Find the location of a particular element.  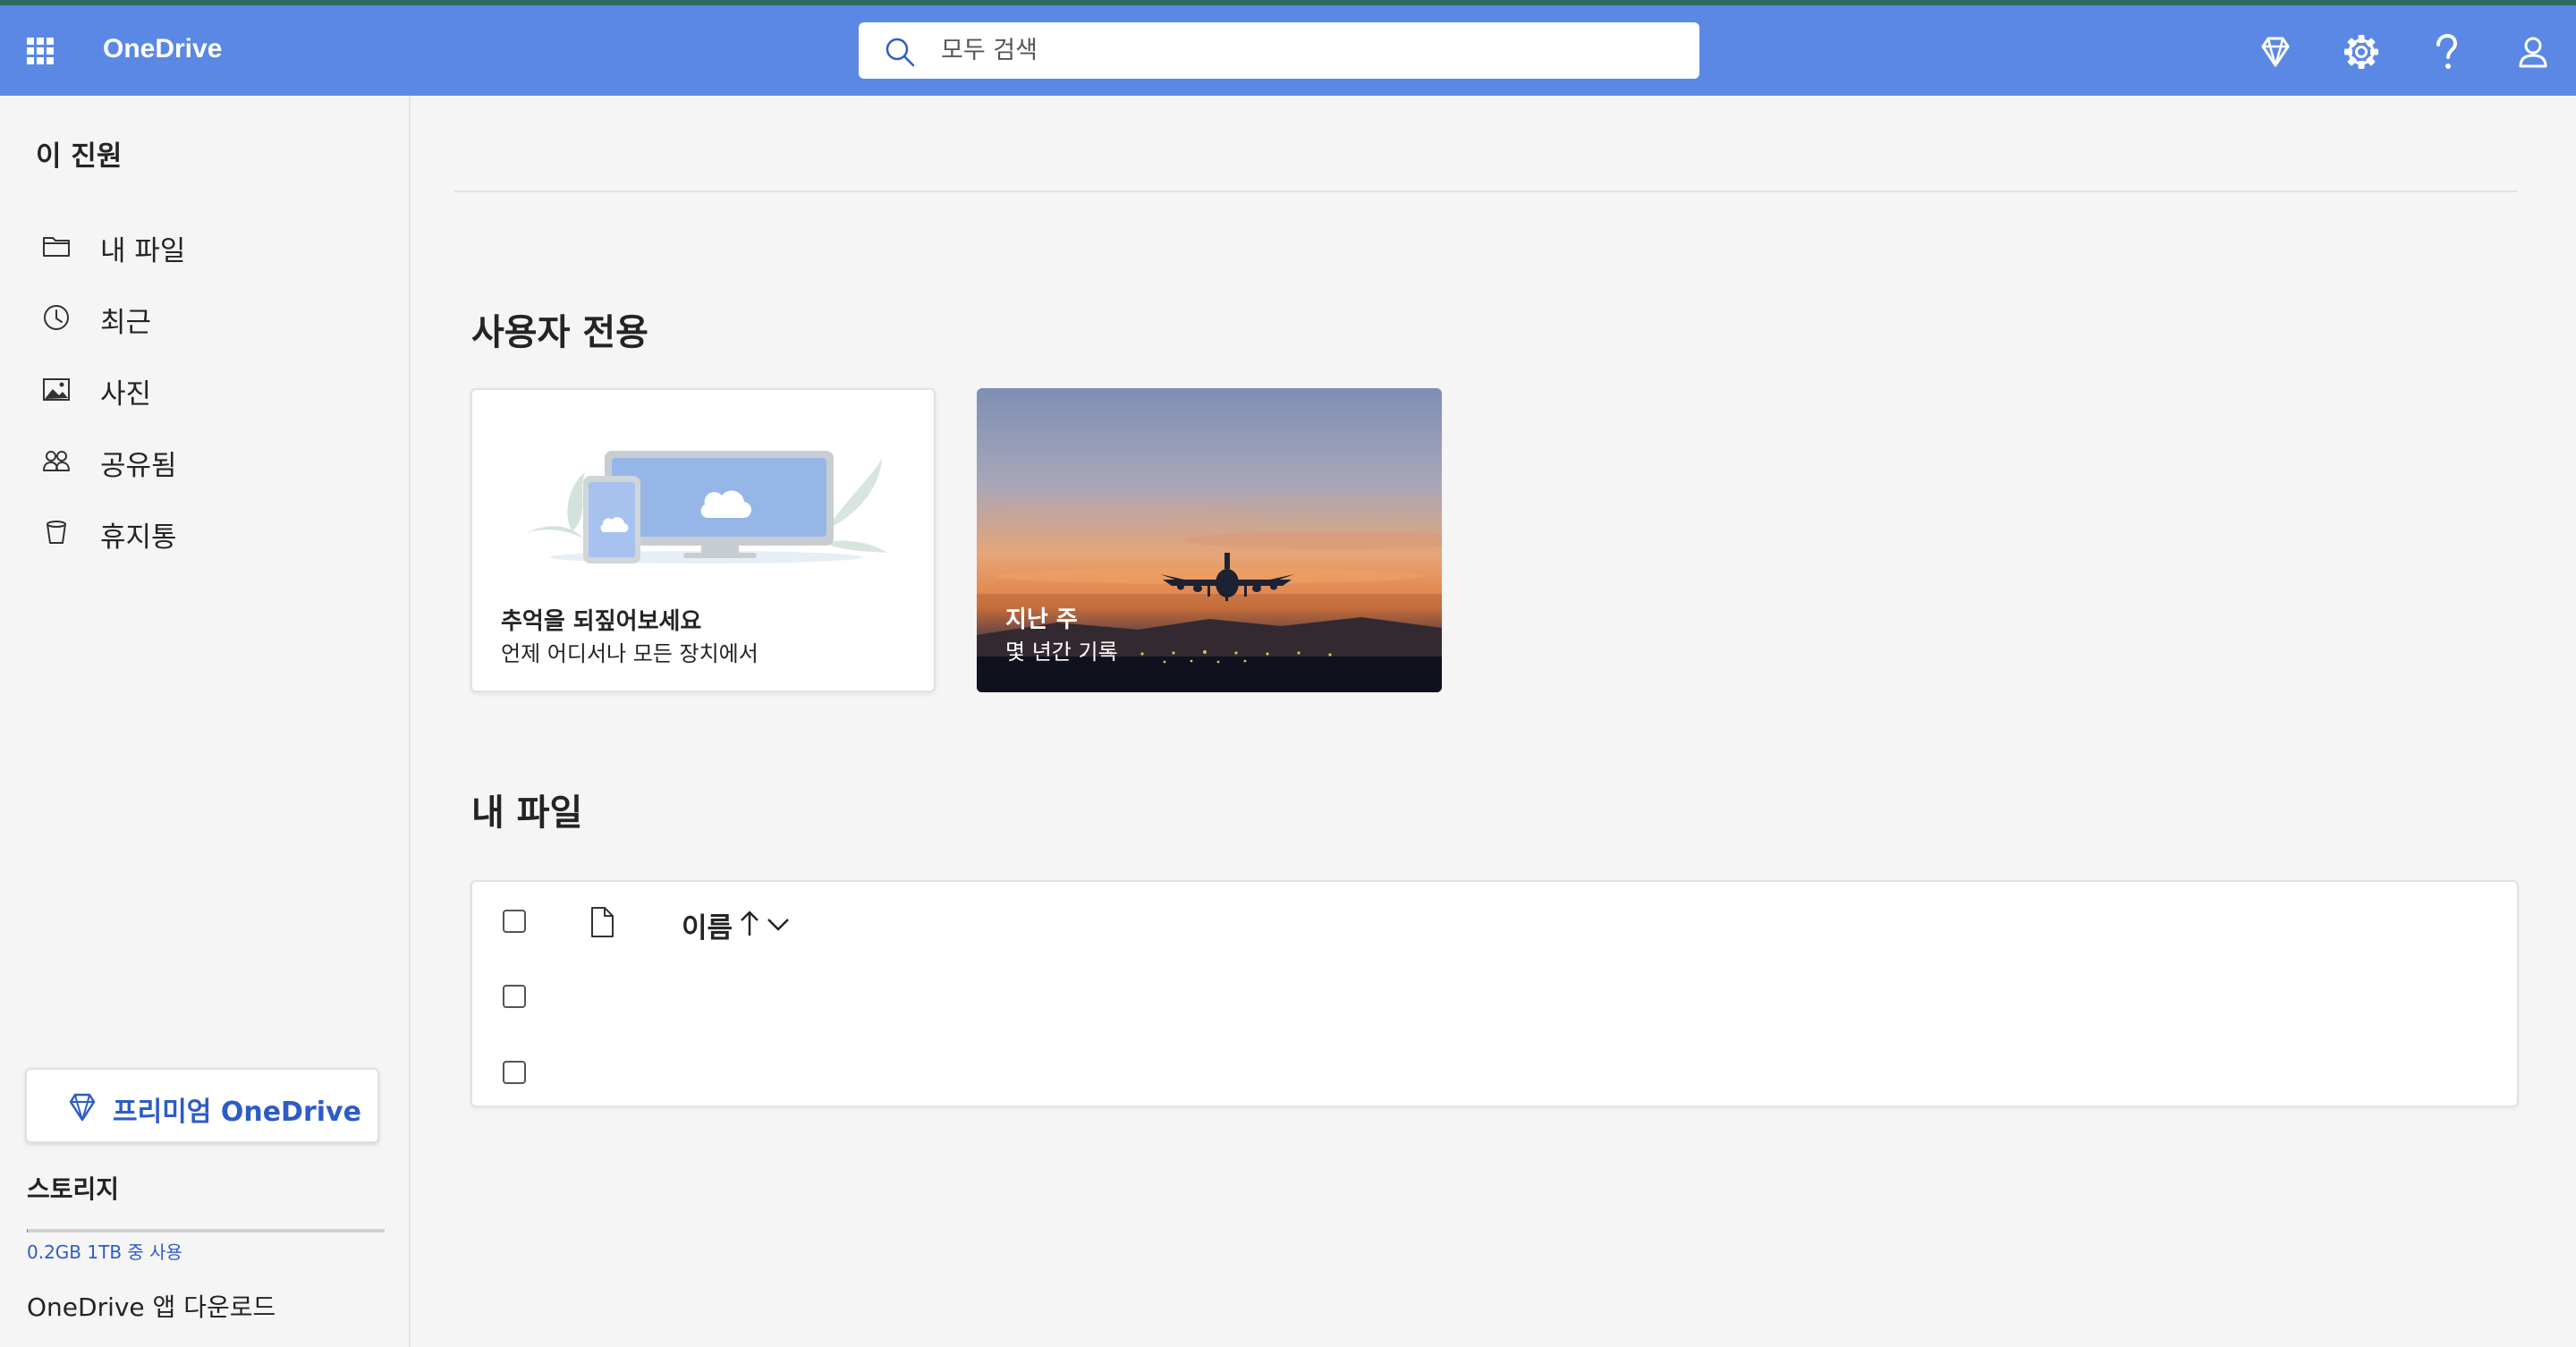

top-bar: OneDrive is located at coordinates (1288, 50).